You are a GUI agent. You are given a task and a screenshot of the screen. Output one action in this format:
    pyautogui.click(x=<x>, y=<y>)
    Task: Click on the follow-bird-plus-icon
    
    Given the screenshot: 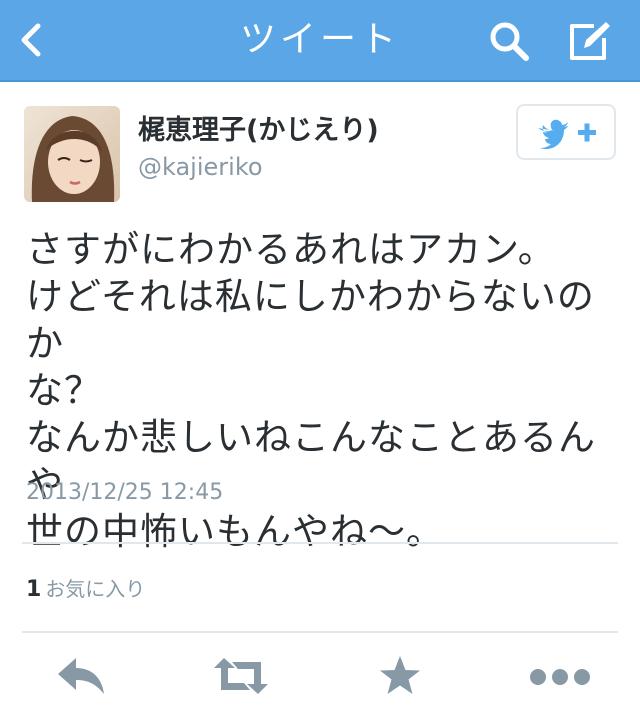 What is the action you would take?
    pyautogui.click(x=567, y=134)
    